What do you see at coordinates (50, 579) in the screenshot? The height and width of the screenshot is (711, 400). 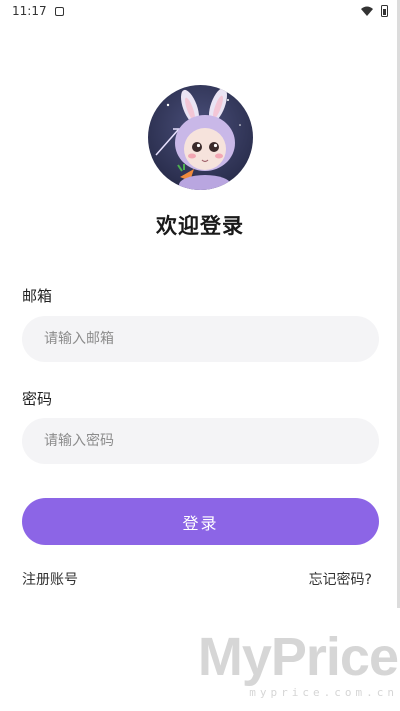 I see `register-link: 注册账号` at bounding box center [50, 579].